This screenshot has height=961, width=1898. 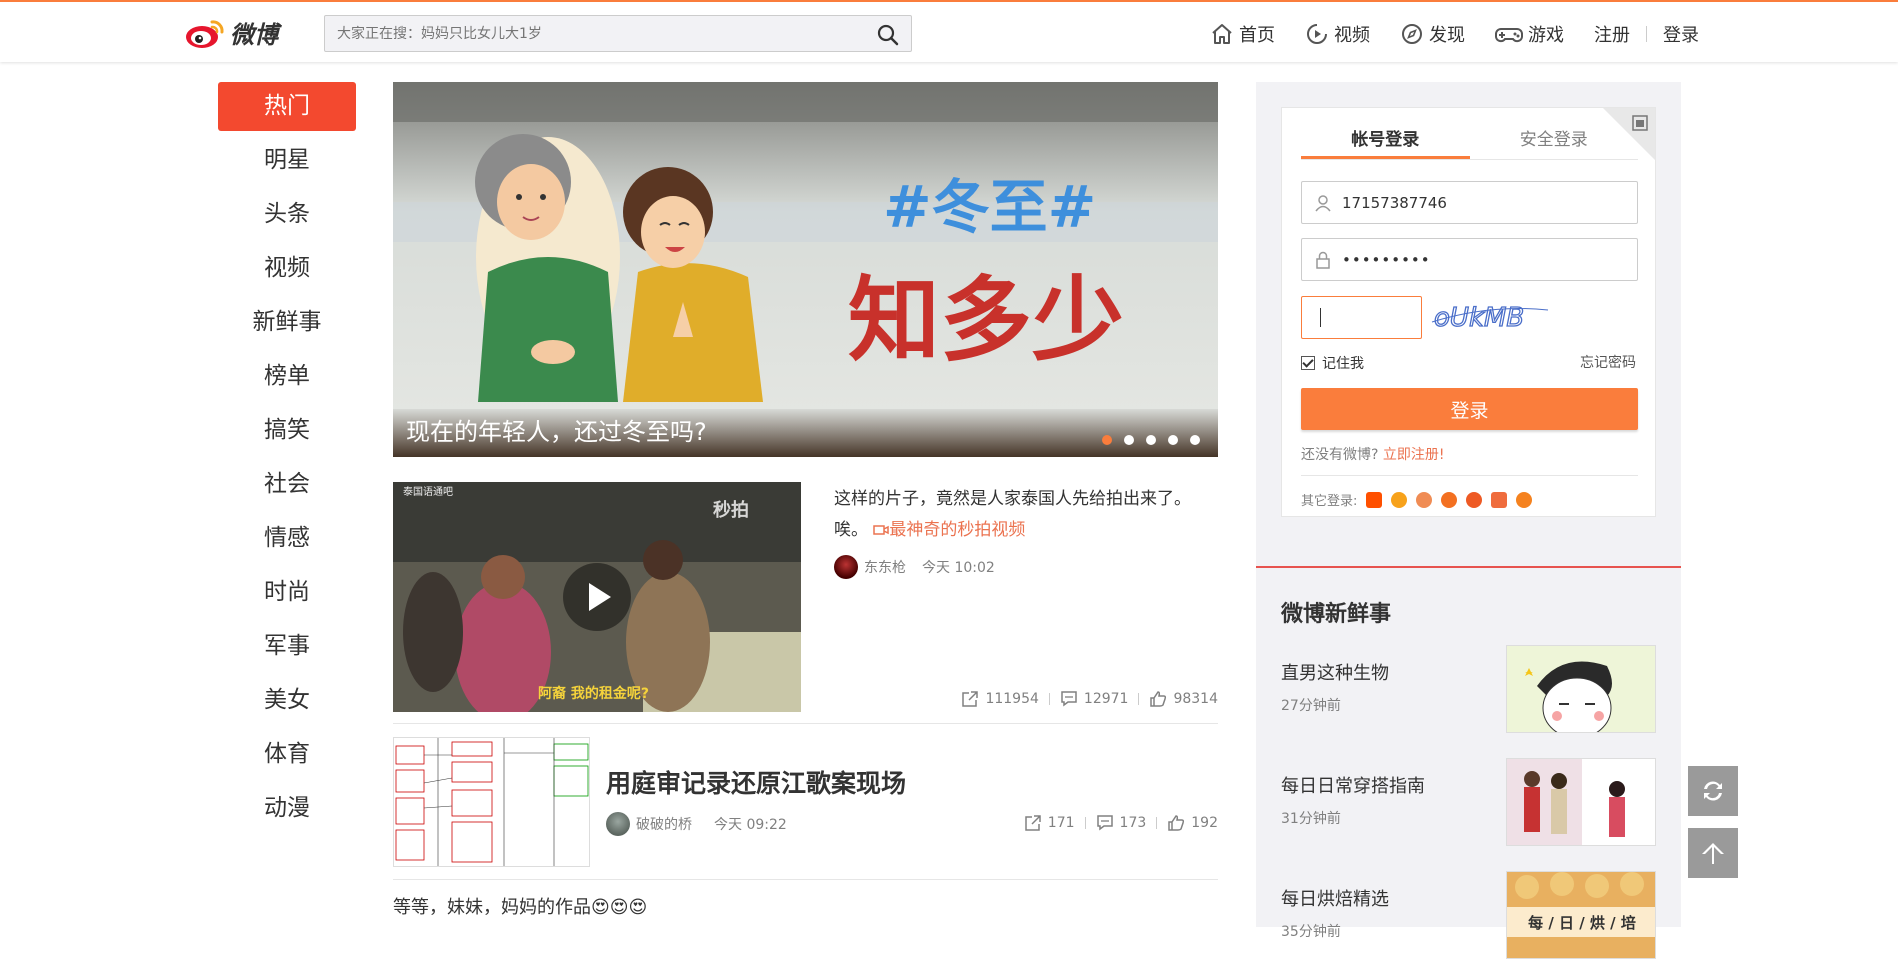 I want to click on tianyi-icon, so click(x=1449, y=499).